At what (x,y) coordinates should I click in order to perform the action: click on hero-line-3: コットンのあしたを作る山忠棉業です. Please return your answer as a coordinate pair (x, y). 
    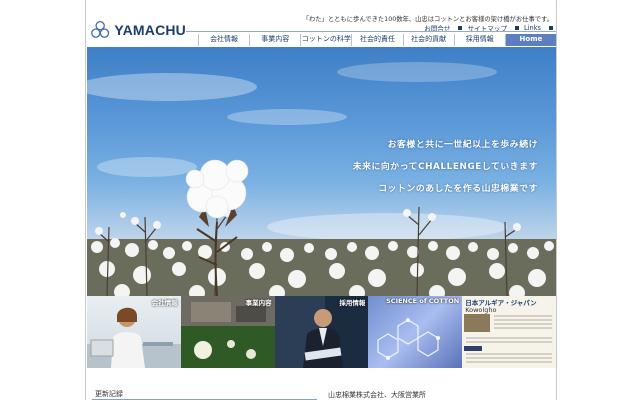
    Looking at the image, I should click on (458, 189).